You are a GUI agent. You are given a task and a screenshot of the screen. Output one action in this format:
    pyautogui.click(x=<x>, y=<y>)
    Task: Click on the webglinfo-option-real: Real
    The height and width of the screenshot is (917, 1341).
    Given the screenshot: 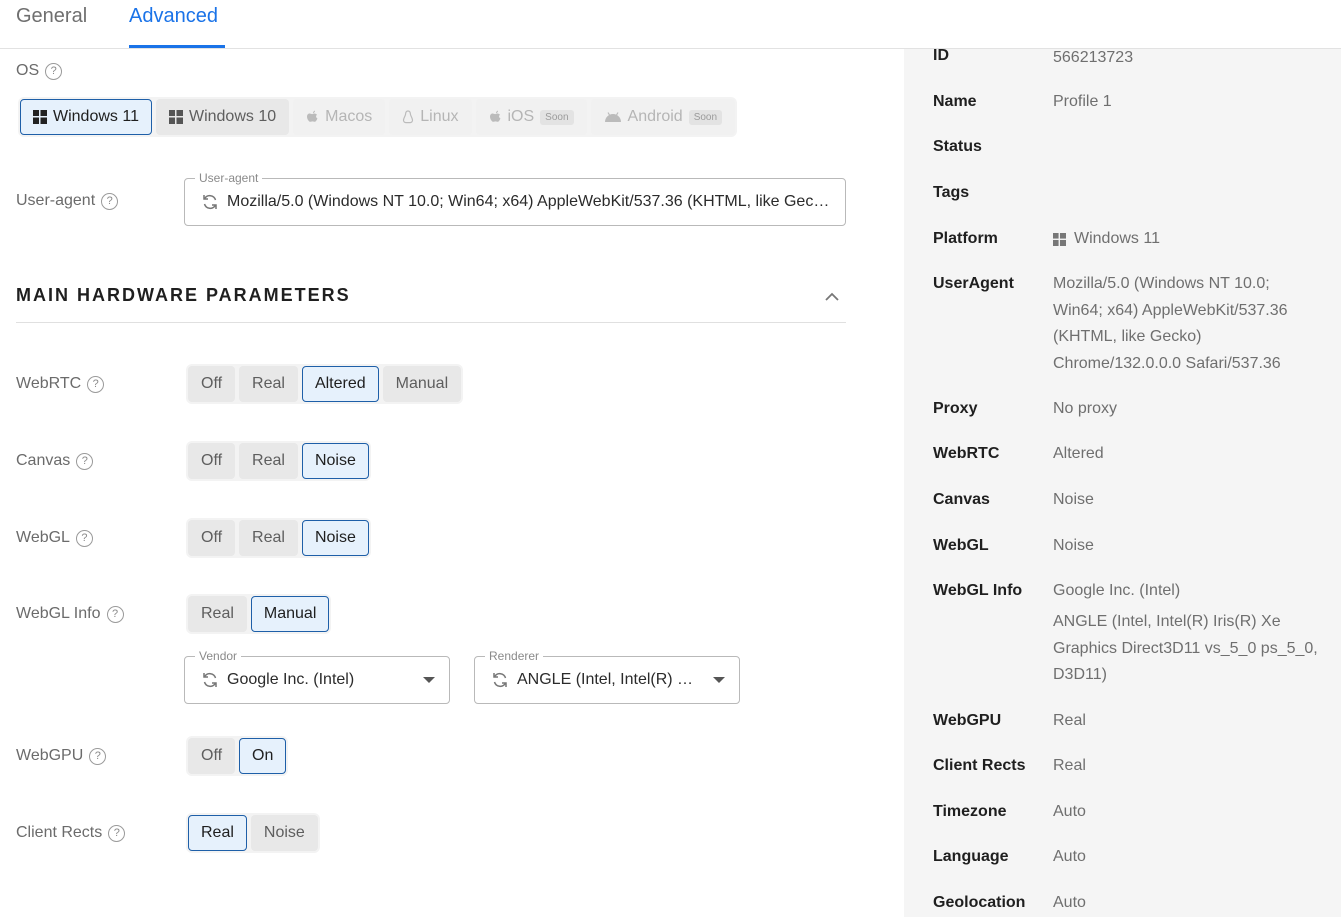 What is the action you would take?
    pyautogui.click(x=217, y=614)
    